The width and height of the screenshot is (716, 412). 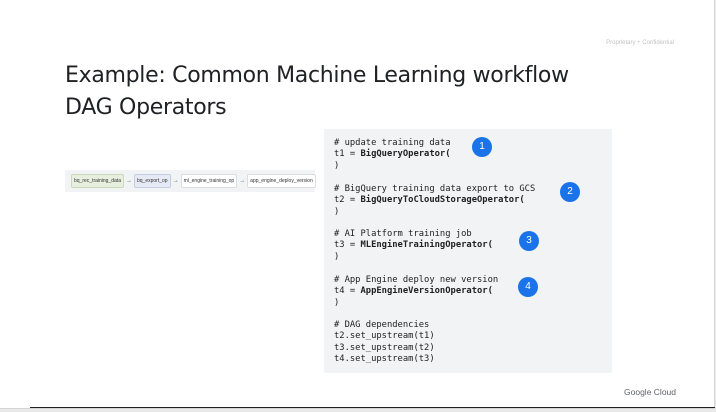 I want to click on dag-node-bq-export-op: bq_export_op, so click(x=152, y=181).